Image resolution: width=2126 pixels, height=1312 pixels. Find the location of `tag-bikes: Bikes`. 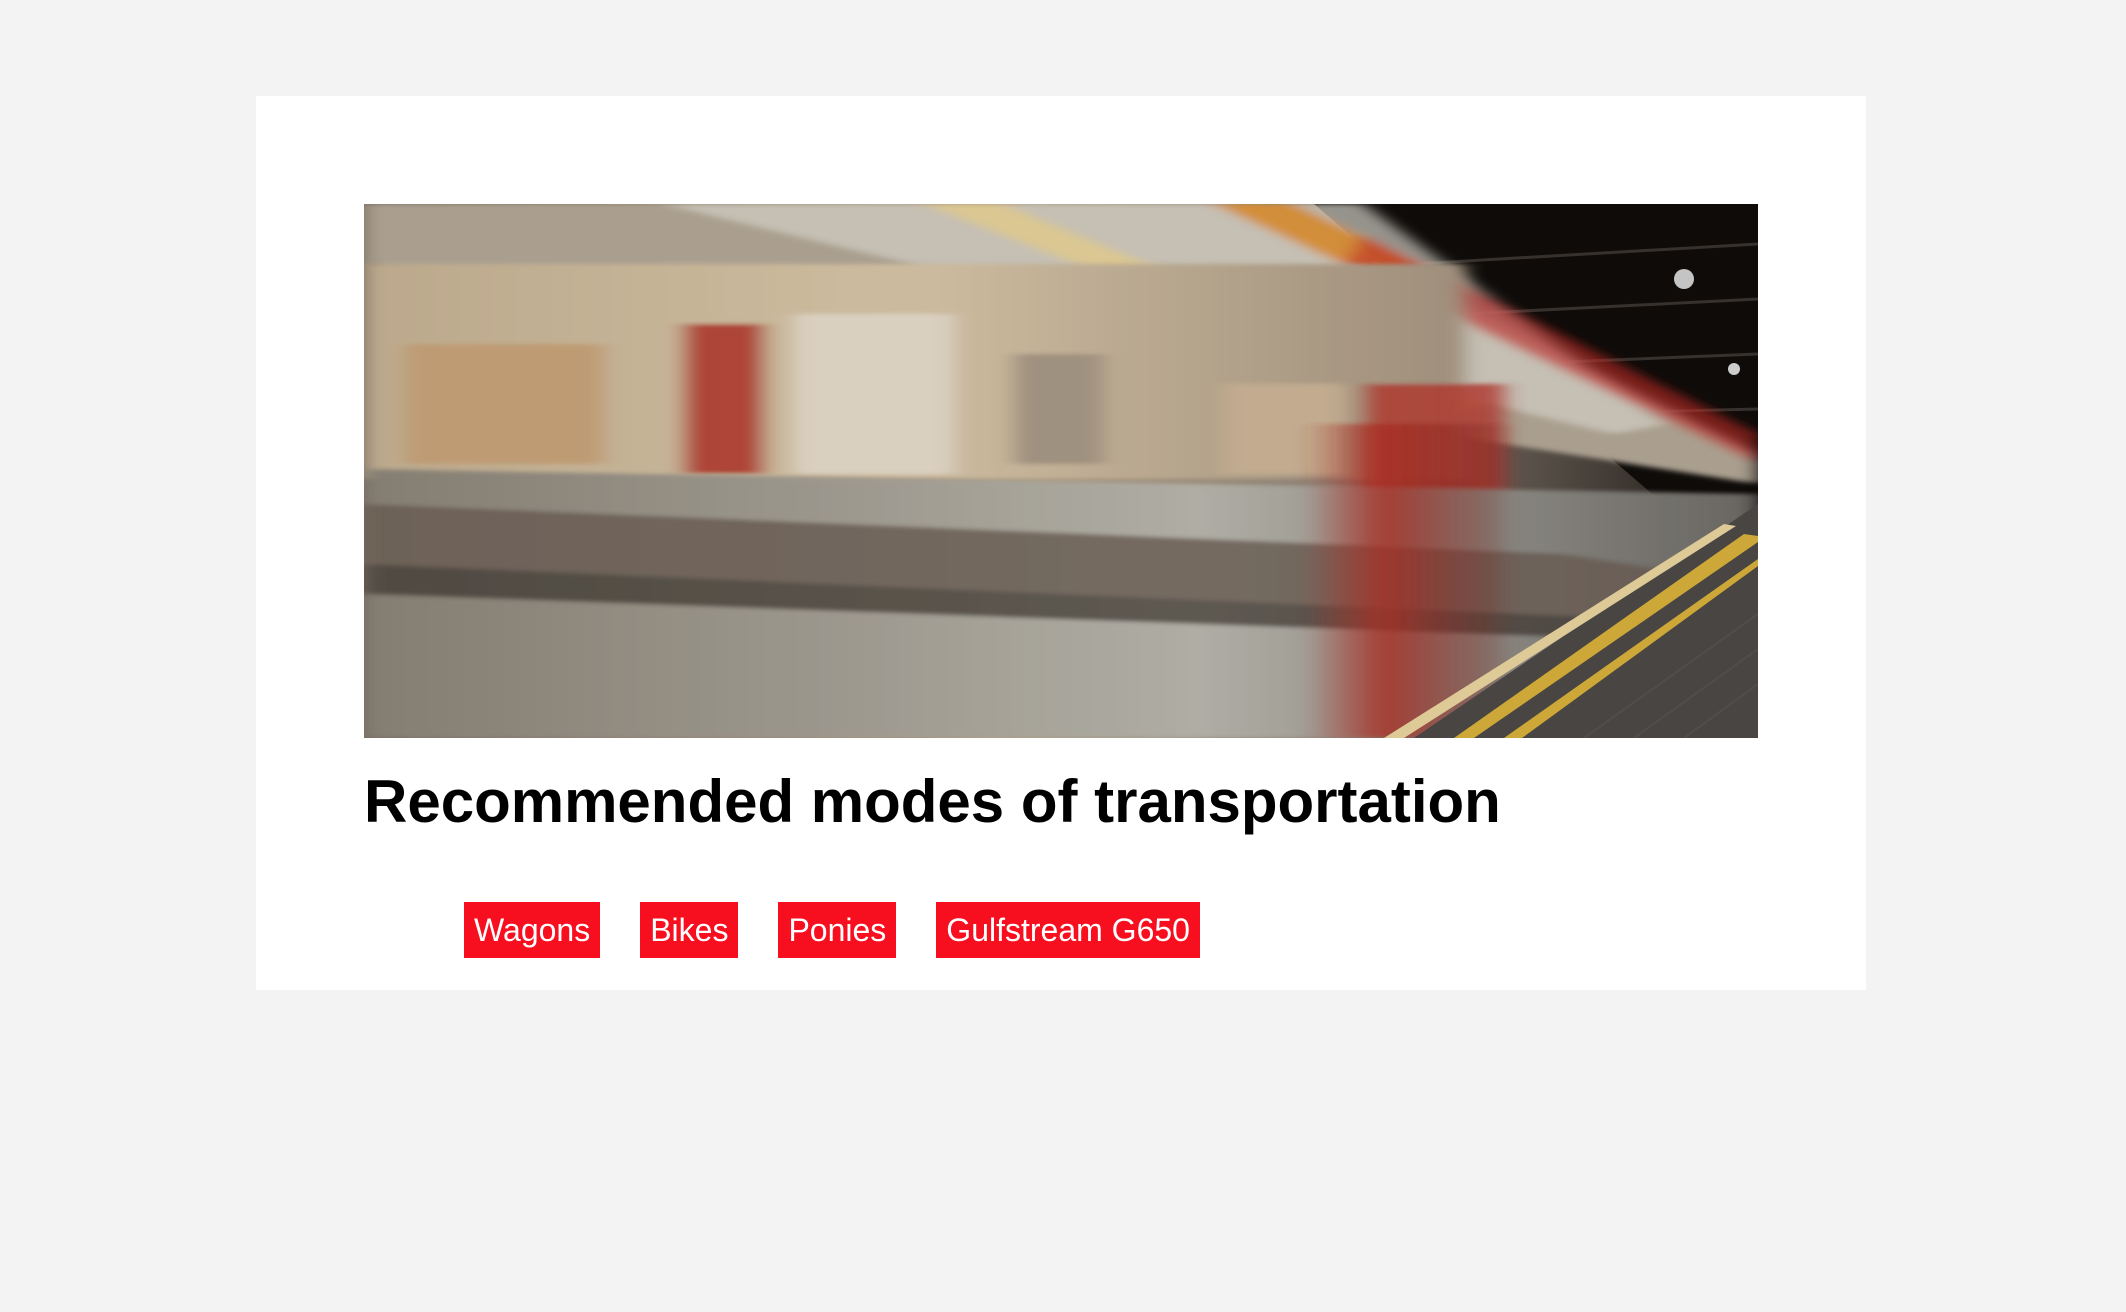

tag-bikes: Bikes is located at coordinates (689, 930).